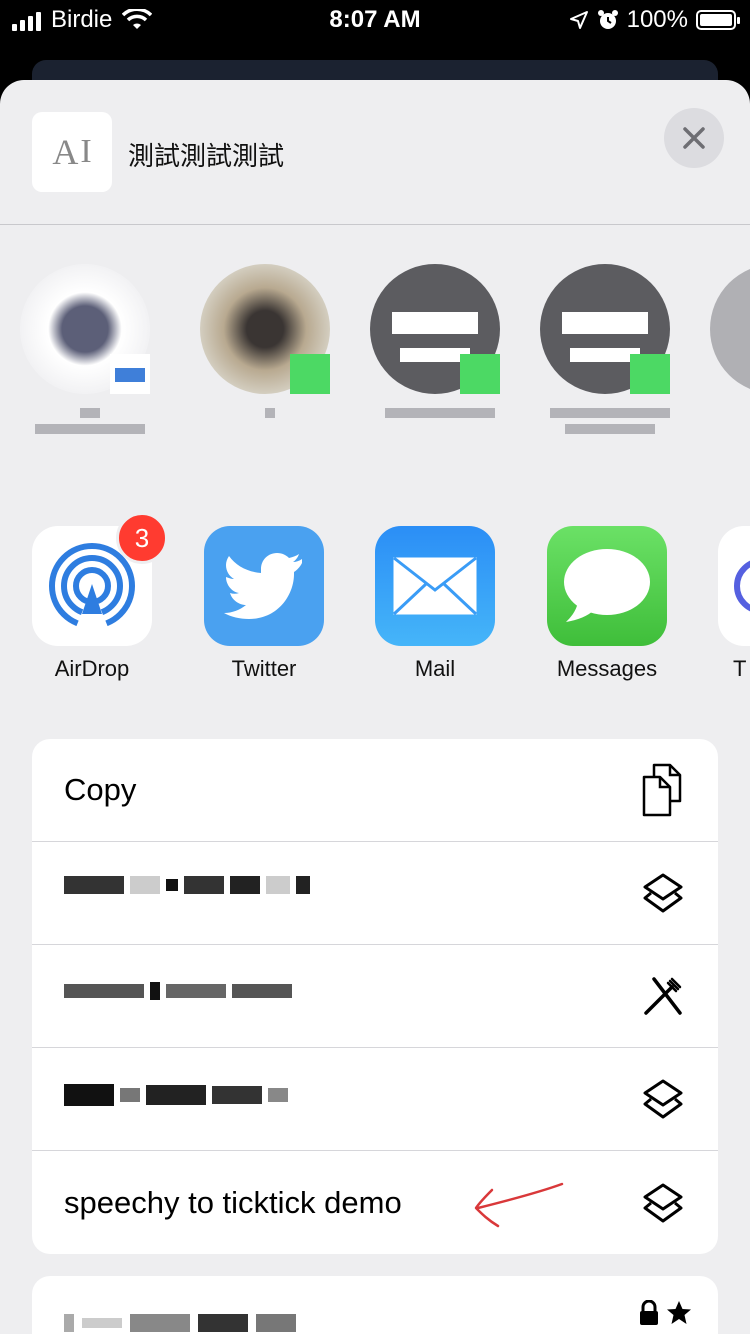 The image size is (750, 1334). Describe the element at coordinates (233, 1202) in the screenshot. I see `action-label: speechy to ticktick demo` at that location.